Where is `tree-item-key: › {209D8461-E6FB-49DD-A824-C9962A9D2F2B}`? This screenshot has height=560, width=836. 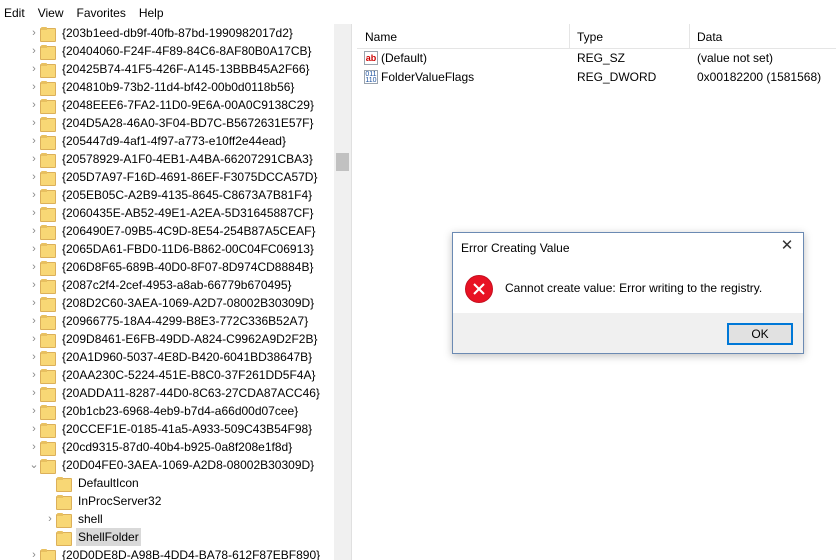 tree-item-key: › {209D8461-E6FB-49DD-A824-C9962A9D2F2B} is located at coordinates (174, 339).